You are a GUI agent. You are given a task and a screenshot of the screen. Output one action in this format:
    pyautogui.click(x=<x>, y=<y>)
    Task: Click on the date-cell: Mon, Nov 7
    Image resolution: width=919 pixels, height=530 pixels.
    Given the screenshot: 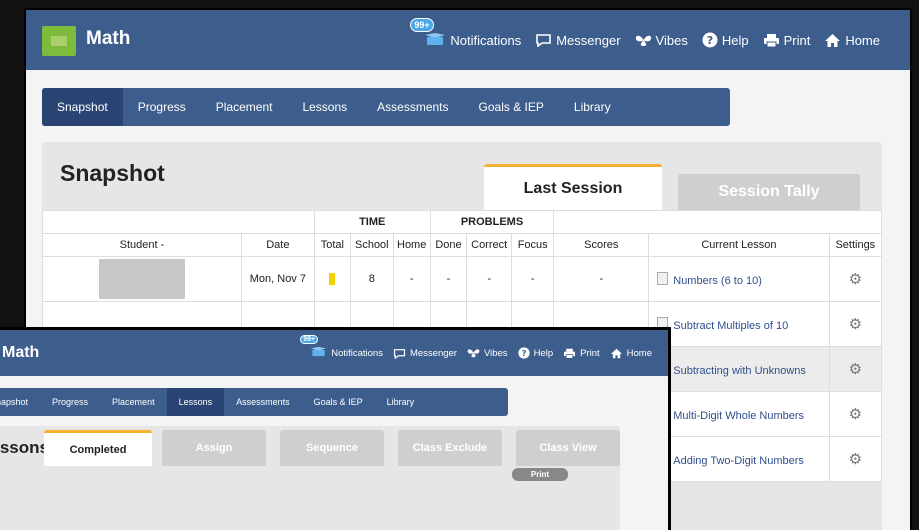 What is the action you would take?
    pyautogui.click(x=277, y=279)
    